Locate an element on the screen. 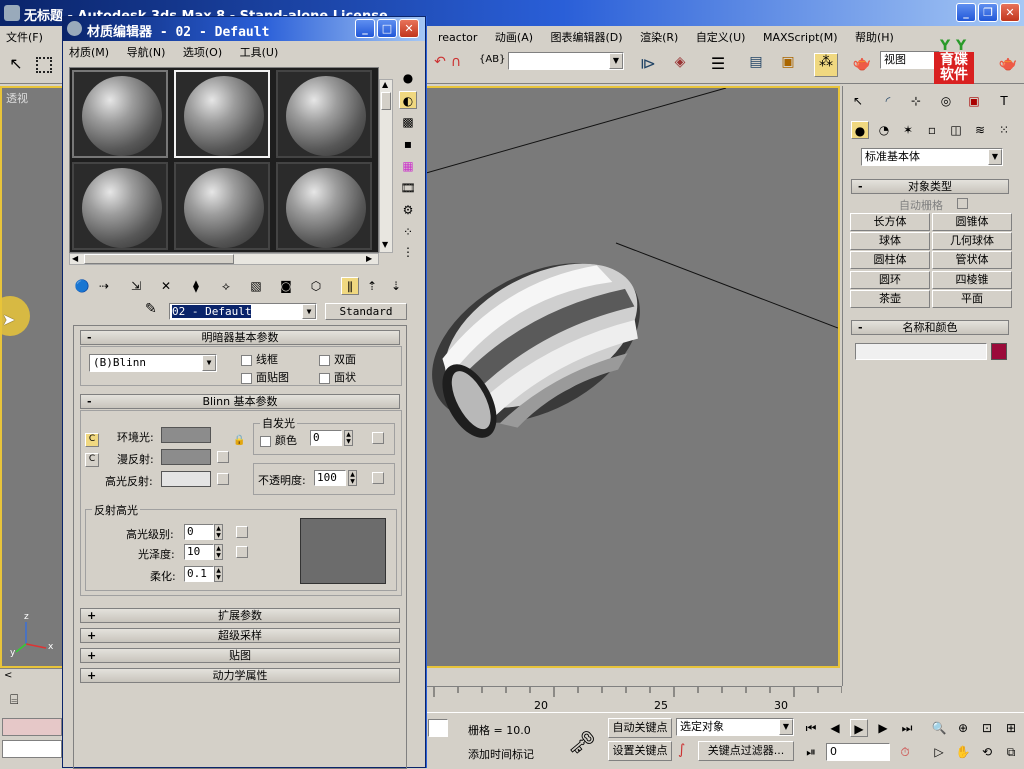 The width and height of the screenshot is (1024, 769). key-mode-toggle-icon: ⏯ is located at coordinates (811, 752).